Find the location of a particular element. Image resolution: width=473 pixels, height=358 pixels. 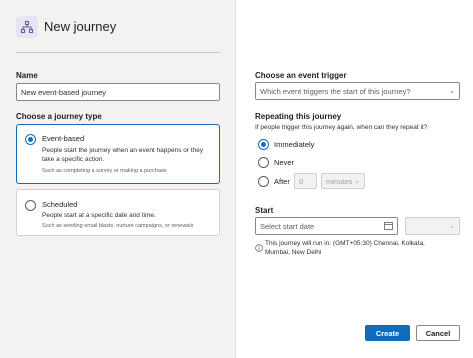

page-title: New journey is located at coordinates (80, 26).